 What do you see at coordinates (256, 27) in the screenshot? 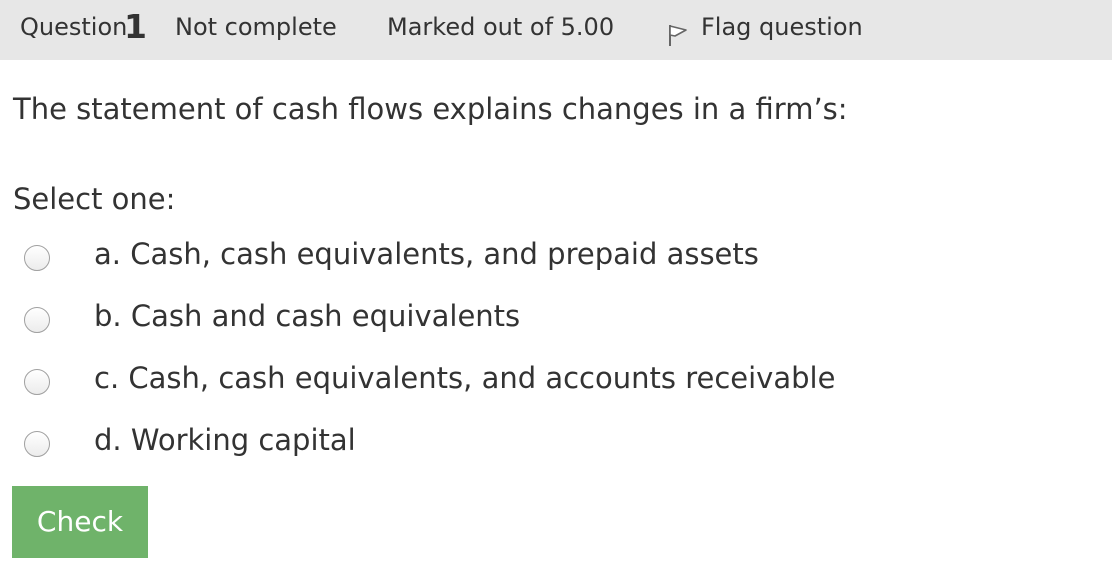
I see `question-state: Not complete` at bounding box center [256, 27].